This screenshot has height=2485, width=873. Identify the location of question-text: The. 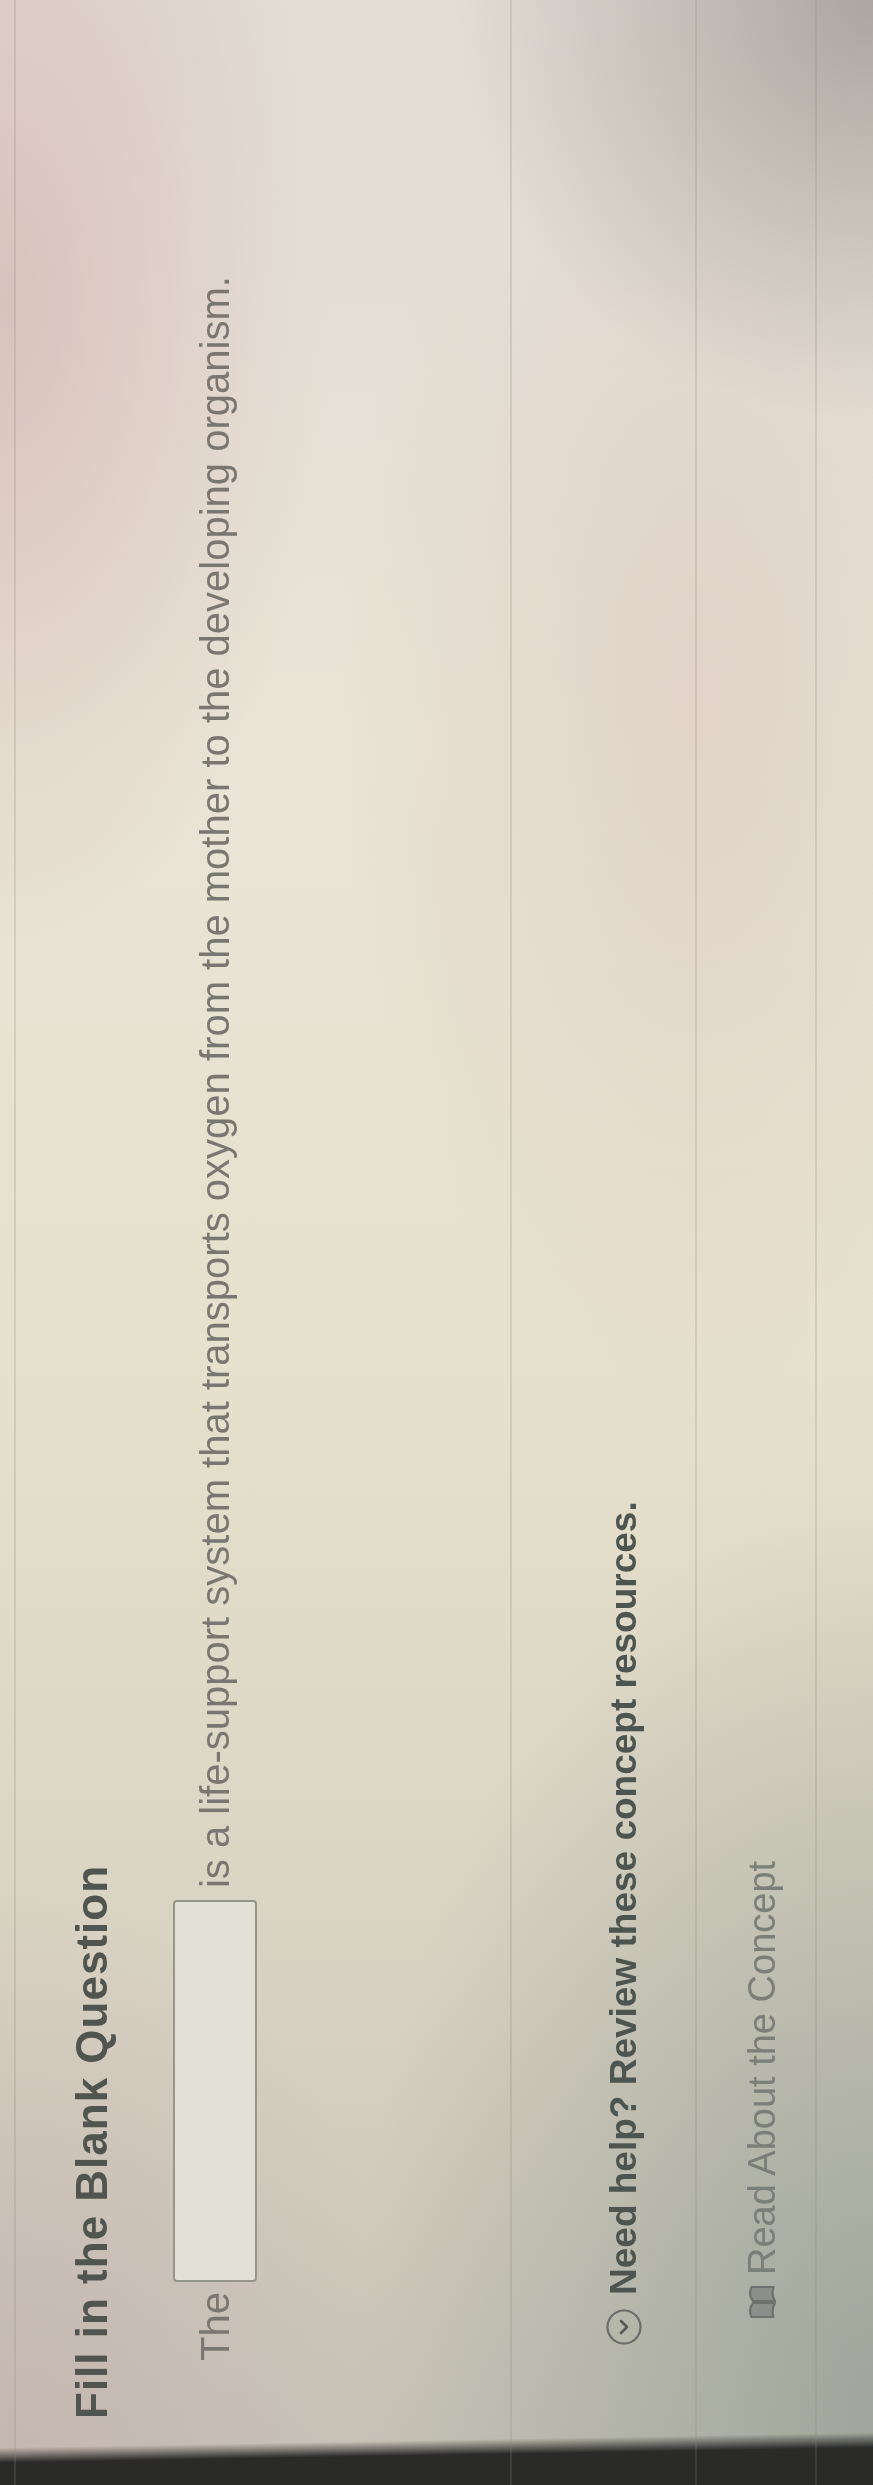
(215, 2326).